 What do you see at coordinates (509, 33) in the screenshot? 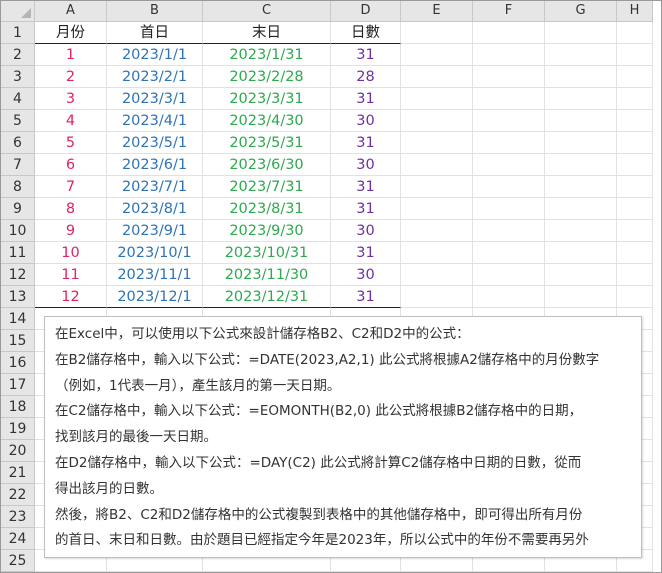
I see `cell-f1` at bounding box center [509, 33].